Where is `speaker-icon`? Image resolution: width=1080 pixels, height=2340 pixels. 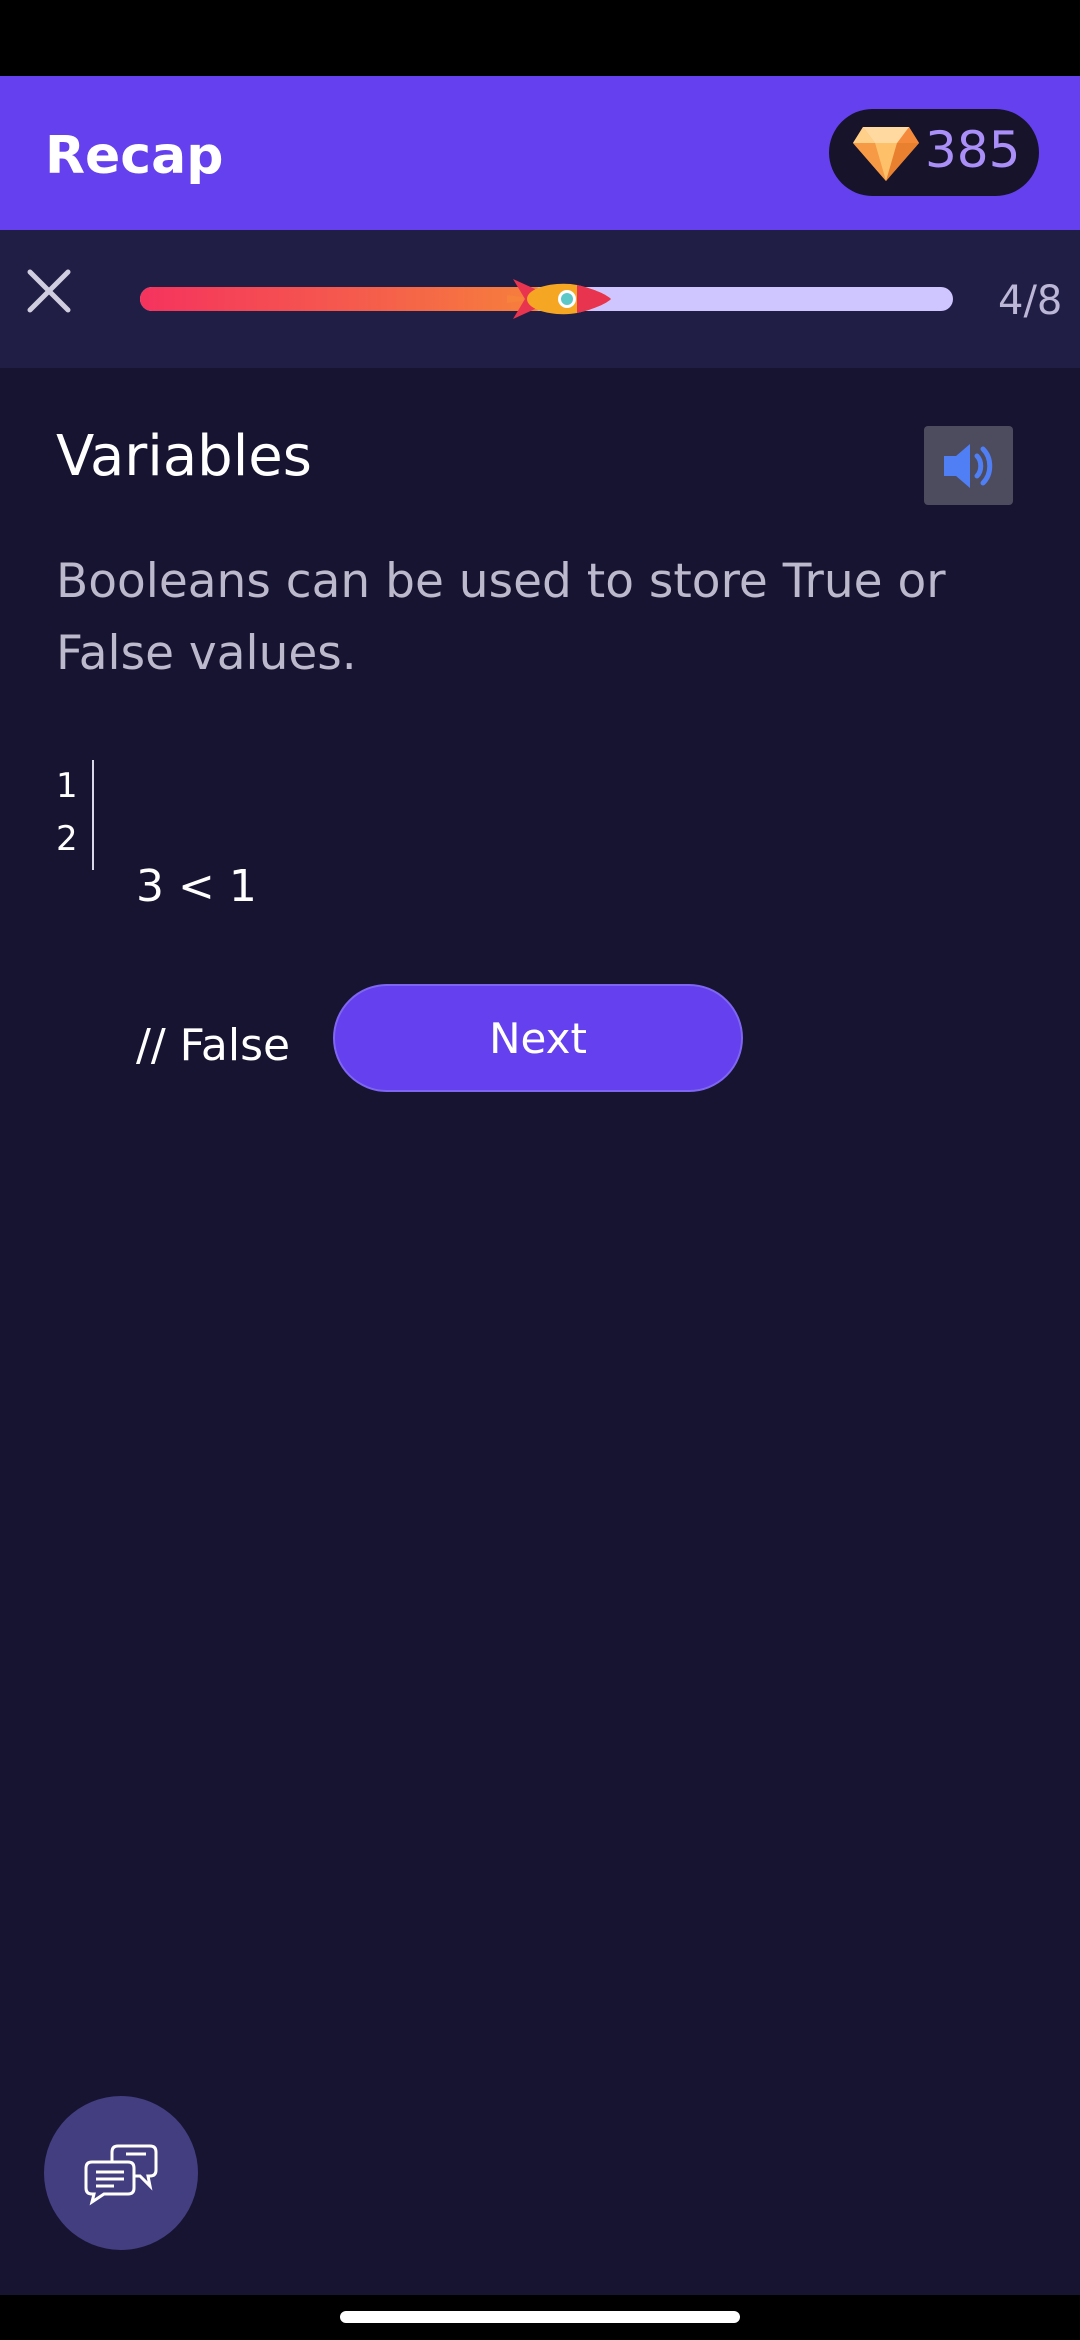
speaker-icon is located at coordinates (968, 466).